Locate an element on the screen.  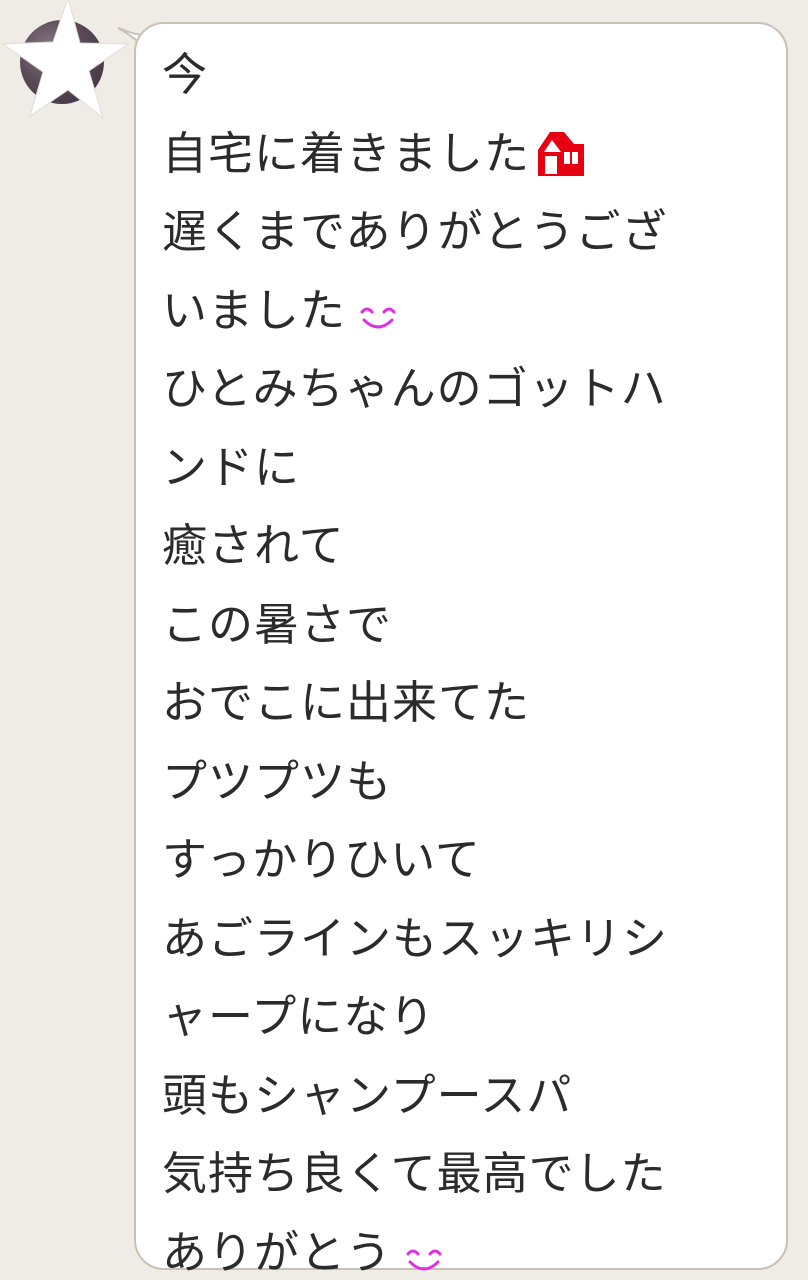
line-text: ャープになり is located at coordinates (299, 1016).